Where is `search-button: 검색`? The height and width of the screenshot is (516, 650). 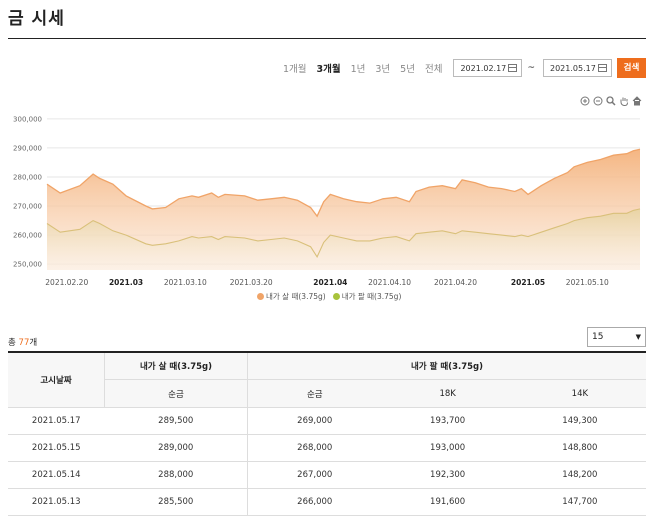 search-button: 검색 is located at coordinates (631, 68).